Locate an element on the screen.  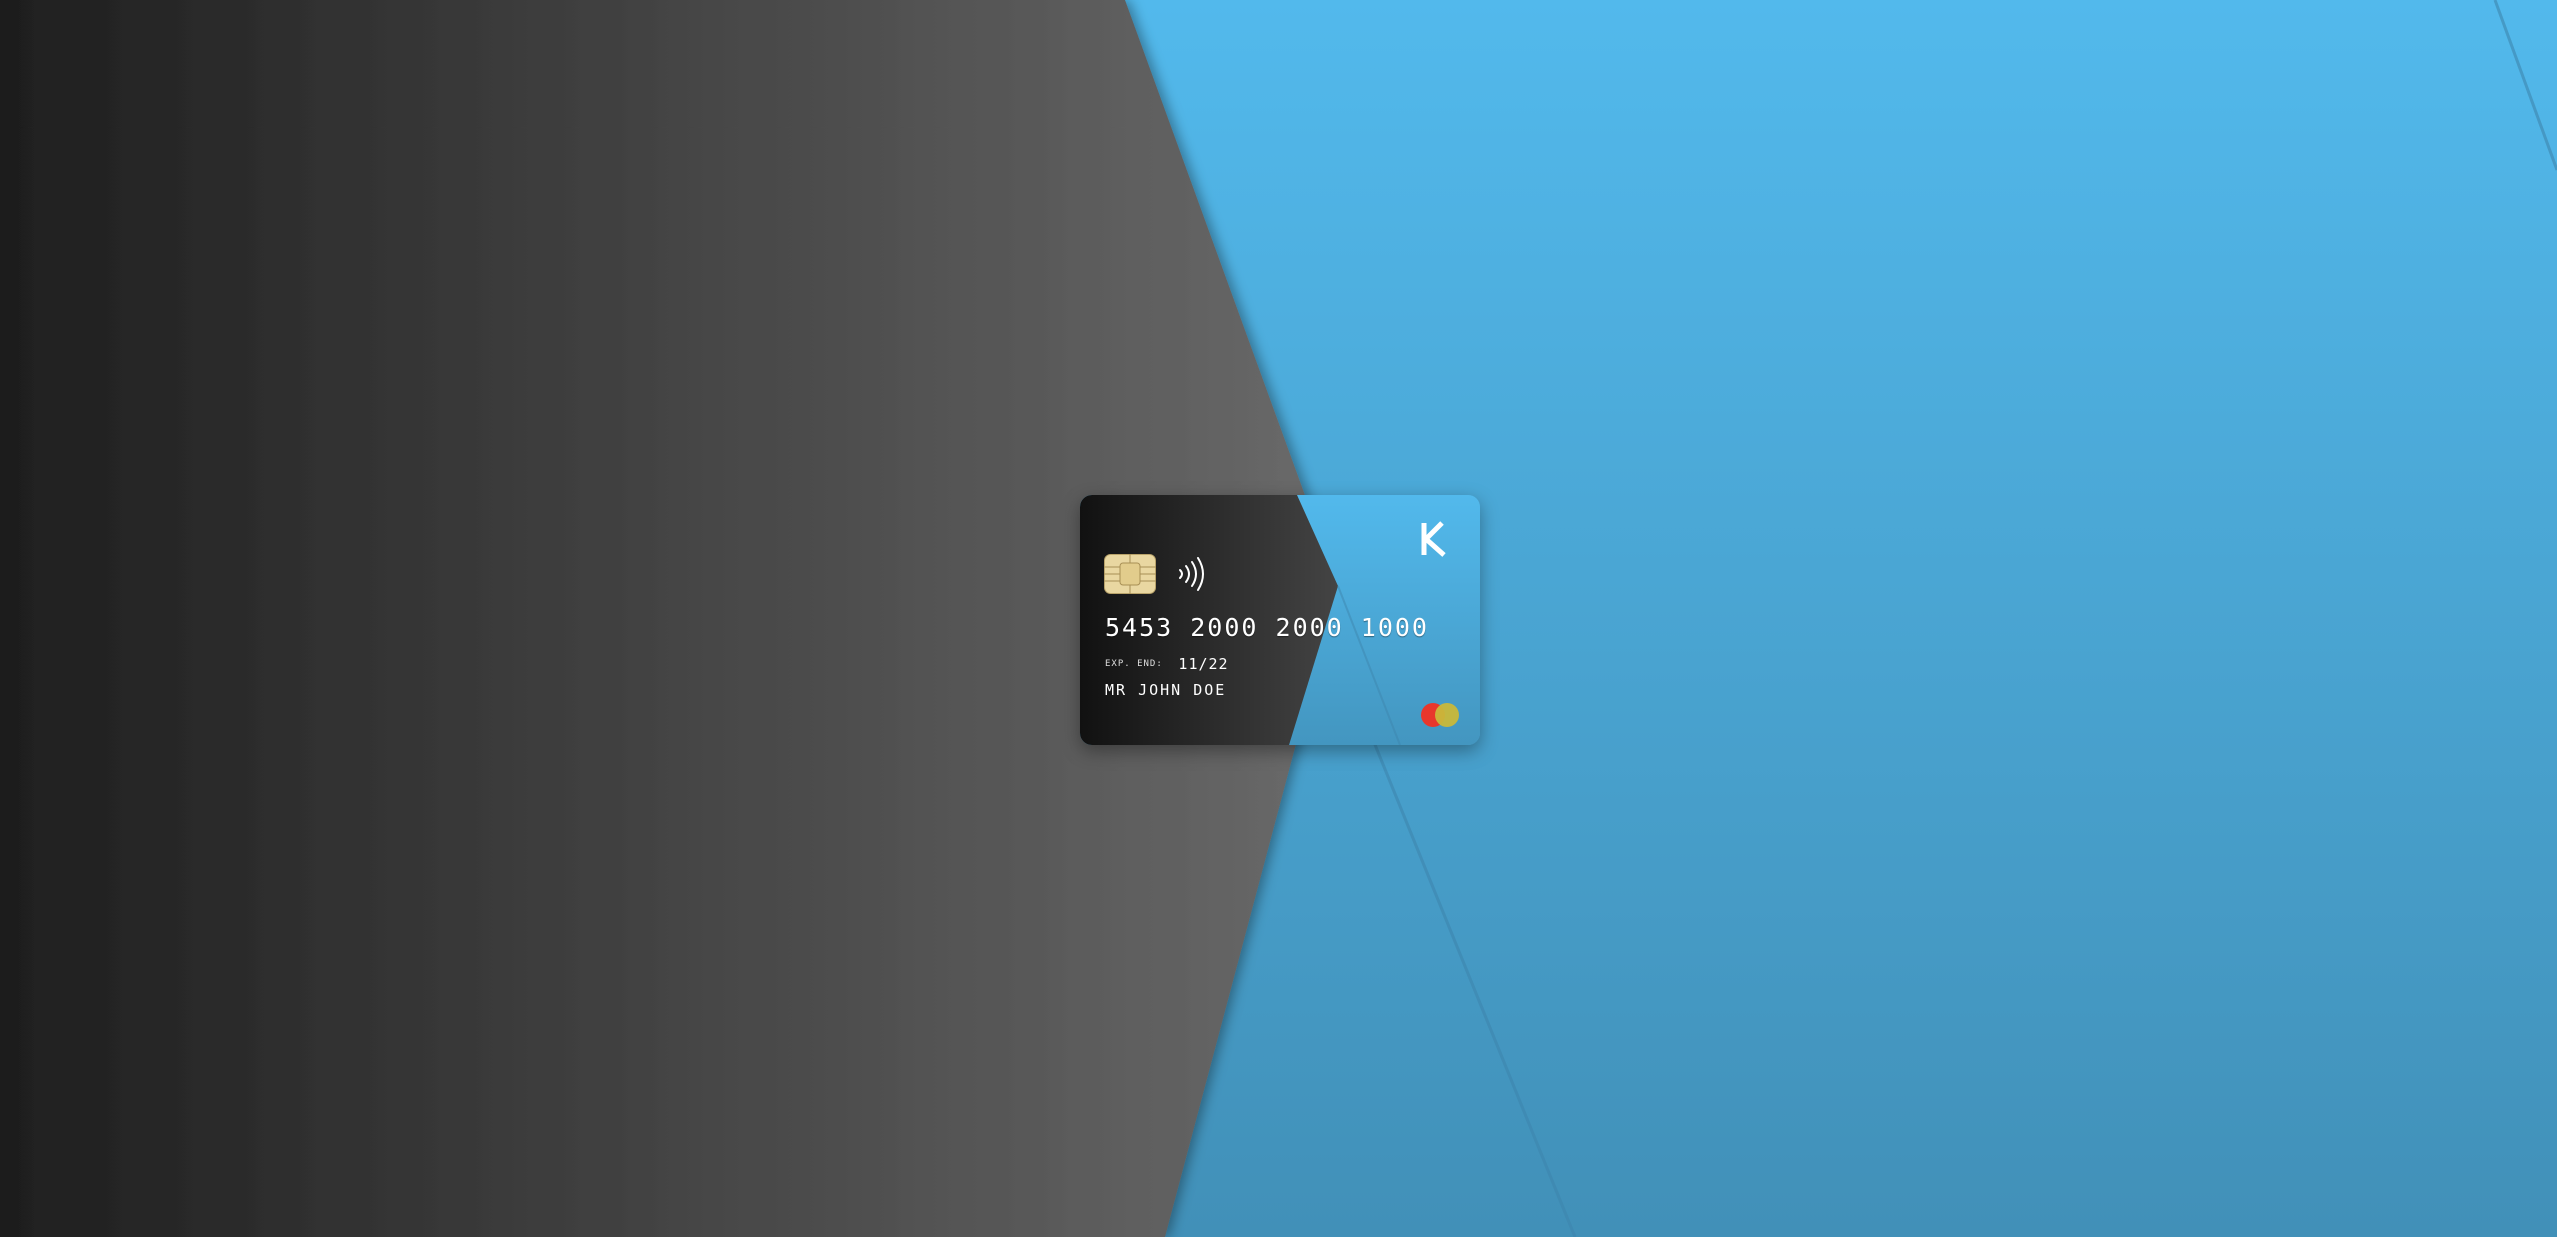
contactless-icon is located at coordinates (1191, 574).